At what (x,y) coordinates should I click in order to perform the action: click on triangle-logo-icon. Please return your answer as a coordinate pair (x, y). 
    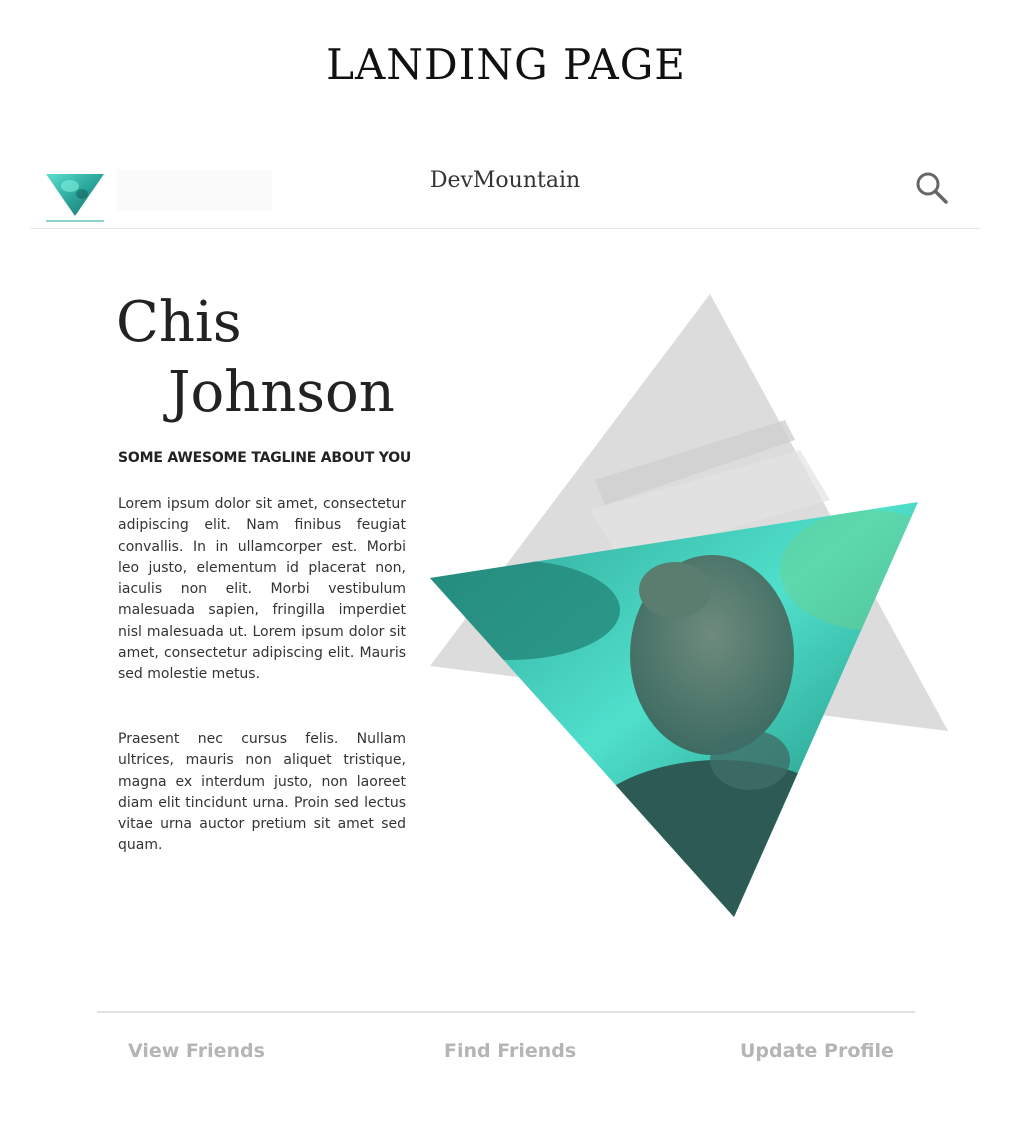
    Looking at the image, I should click on (75, 198).